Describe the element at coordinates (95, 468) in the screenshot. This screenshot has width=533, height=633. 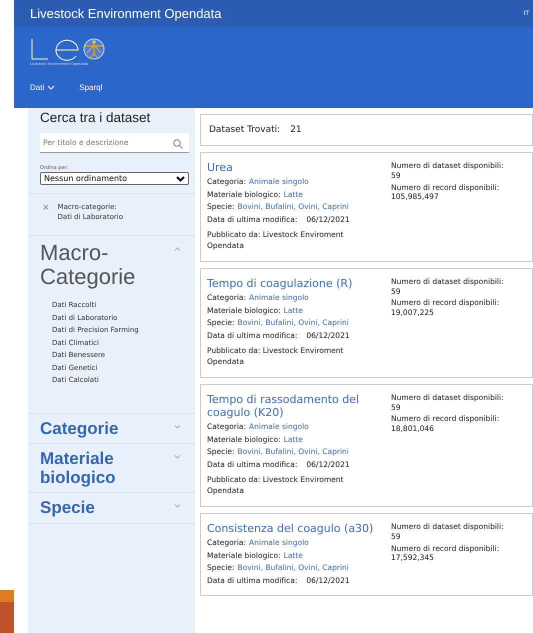
I see `filter-section-toggle: Materiale biologico` at that location.